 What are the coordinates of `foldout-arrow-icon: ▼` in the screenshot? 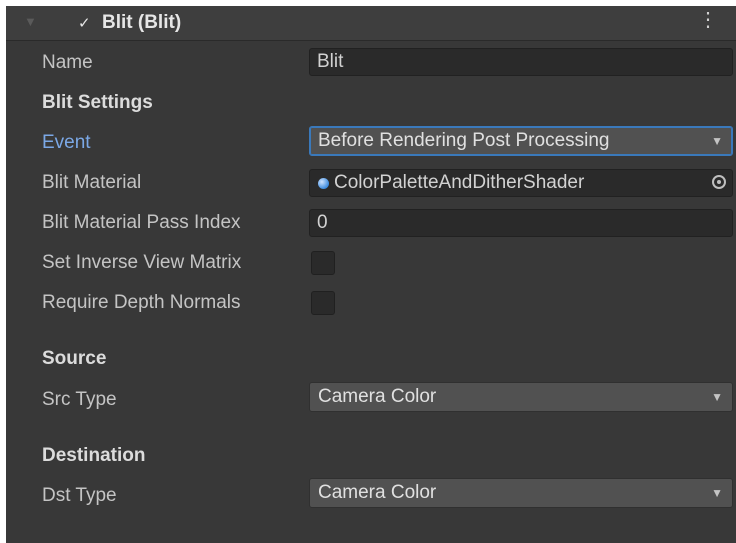 It's located at (30, 21).